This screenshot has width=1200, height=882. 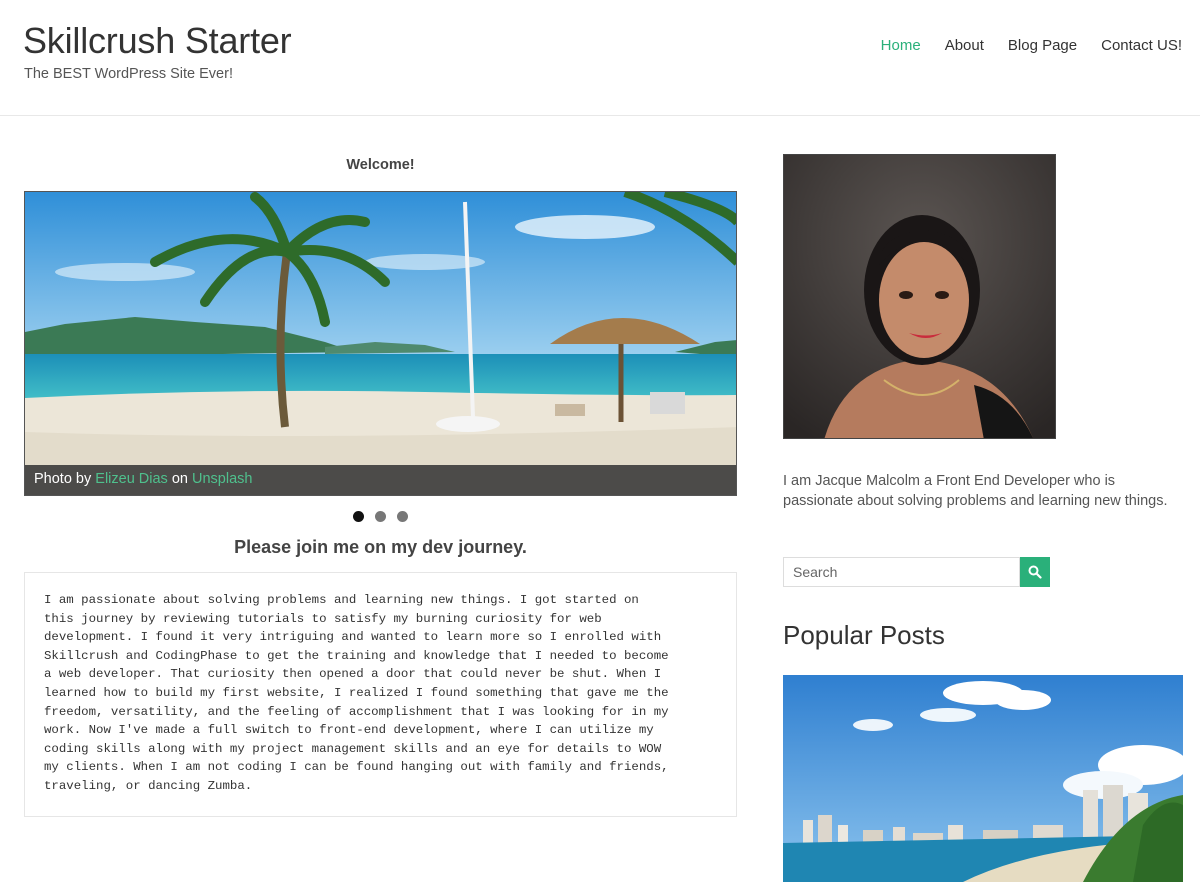 I want to click on caption-prefix: Photo by, so click(x=63, y=479).